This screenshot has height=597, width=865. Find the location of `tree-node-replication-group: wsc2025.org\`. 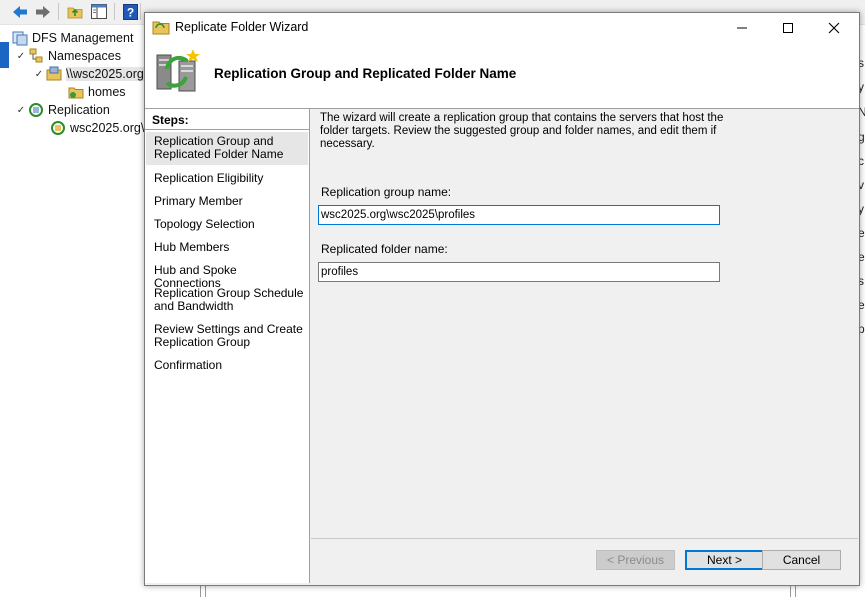

tree-node-replication-group: wsc2025.org\ is located at coordinates (97, 128).